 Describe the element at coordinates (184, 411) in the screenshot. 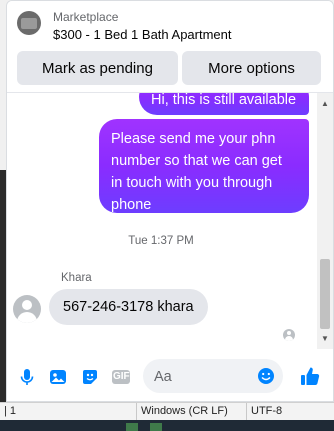

I see `status-line-endings: Windows (CR LF)` at that location.